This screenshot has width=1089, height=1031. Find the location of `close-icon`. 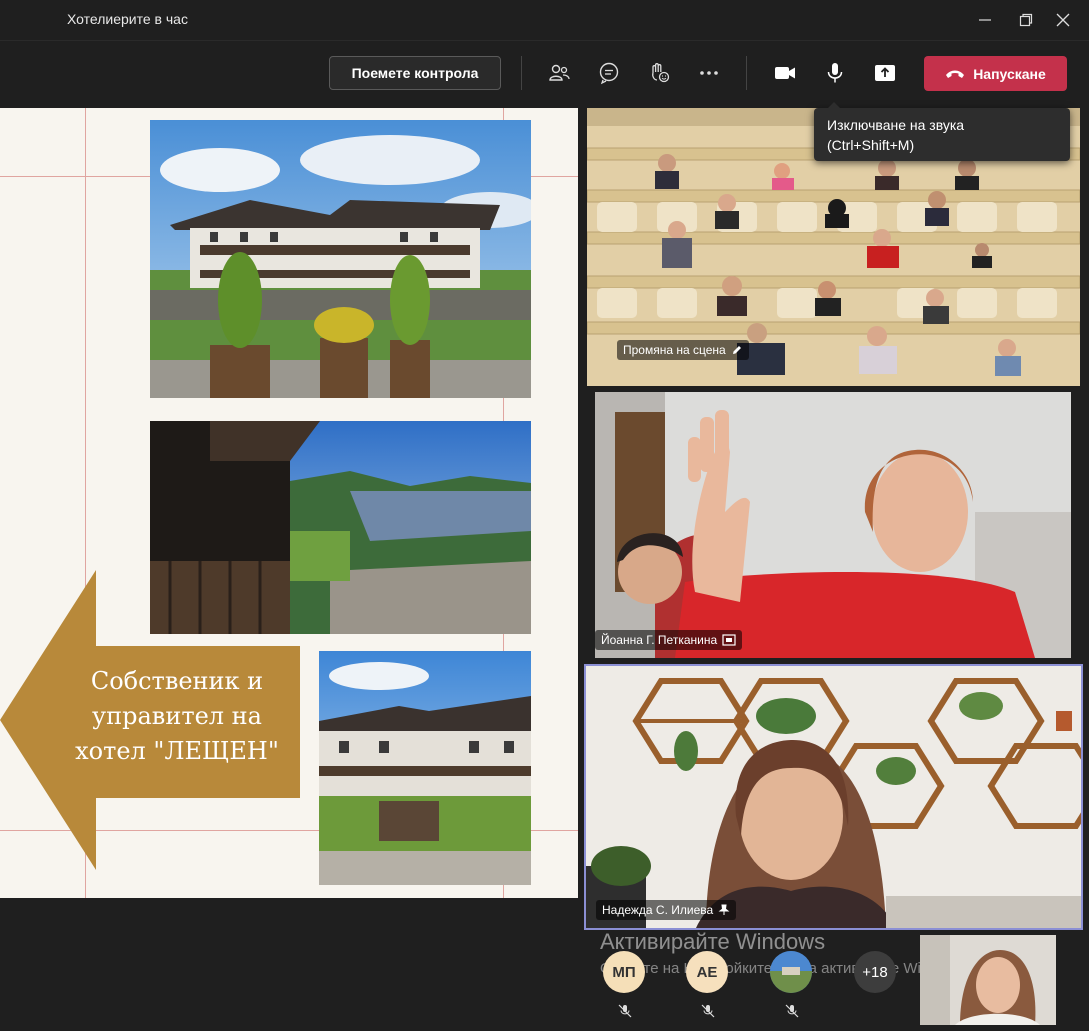

close-icon is located at coordinates (1063, 20).